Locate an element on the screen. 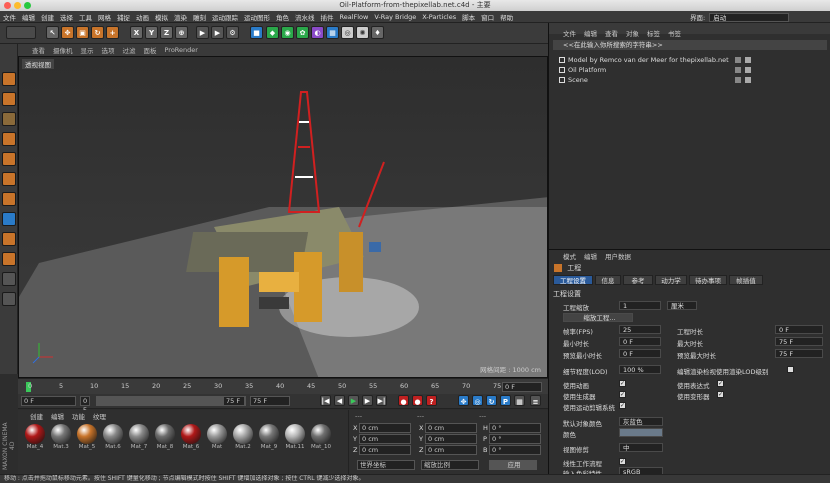 This screenshot has width=830, height=483. menu-item-5: 网格 is located at coordinates (104, 17).